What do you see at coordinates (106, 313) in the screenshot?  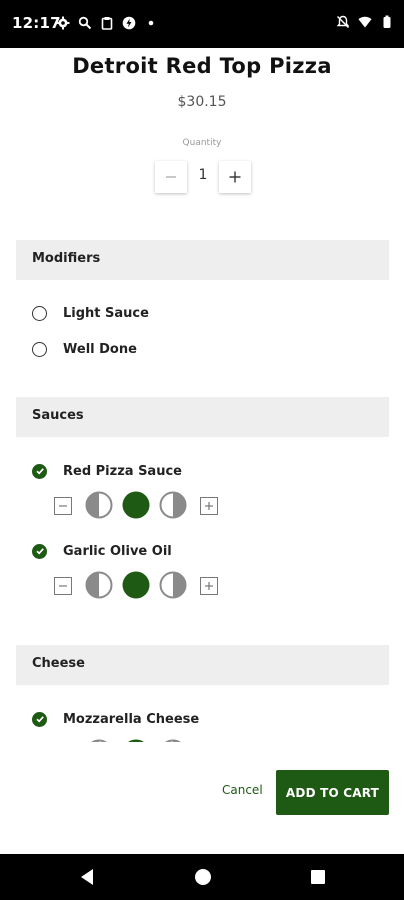 I see `option-label: Light Sauce` at bounding box center [106, 313].